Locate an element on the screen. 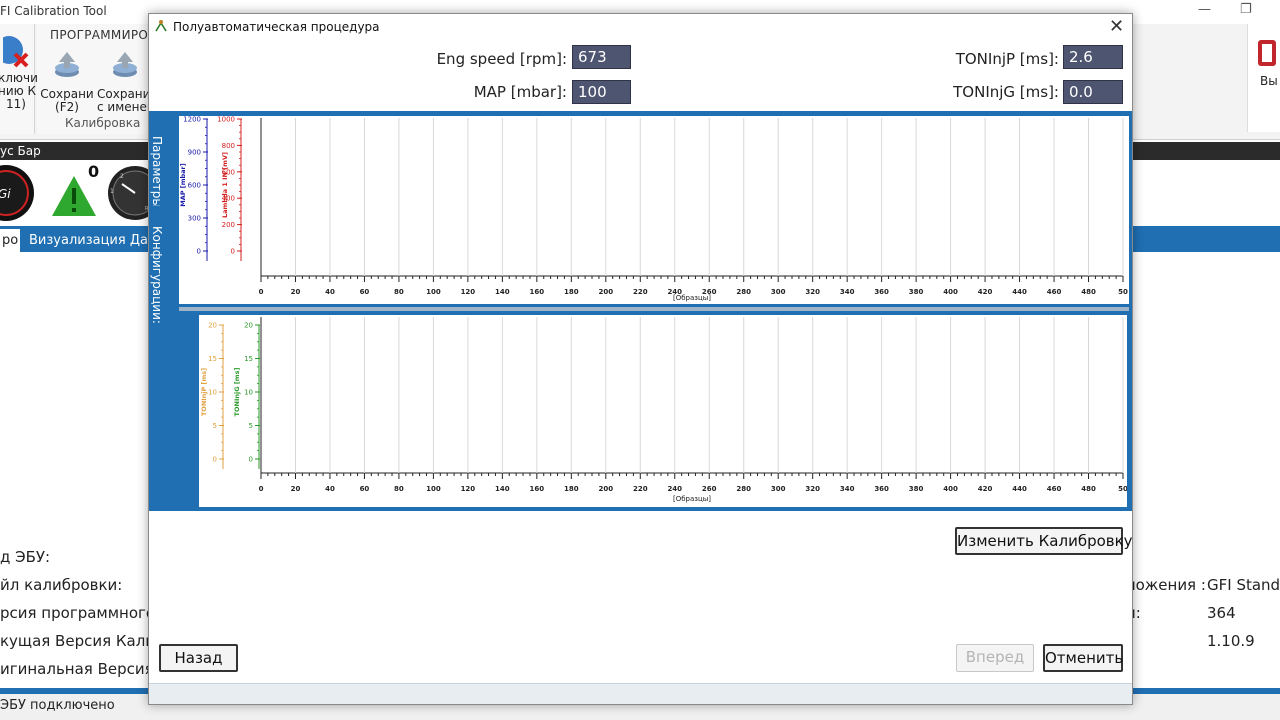 The width and height of the screenshot is (1280, 720). toninjg-label: TONInjG [ms]: is located at coordinates (1006, 92).